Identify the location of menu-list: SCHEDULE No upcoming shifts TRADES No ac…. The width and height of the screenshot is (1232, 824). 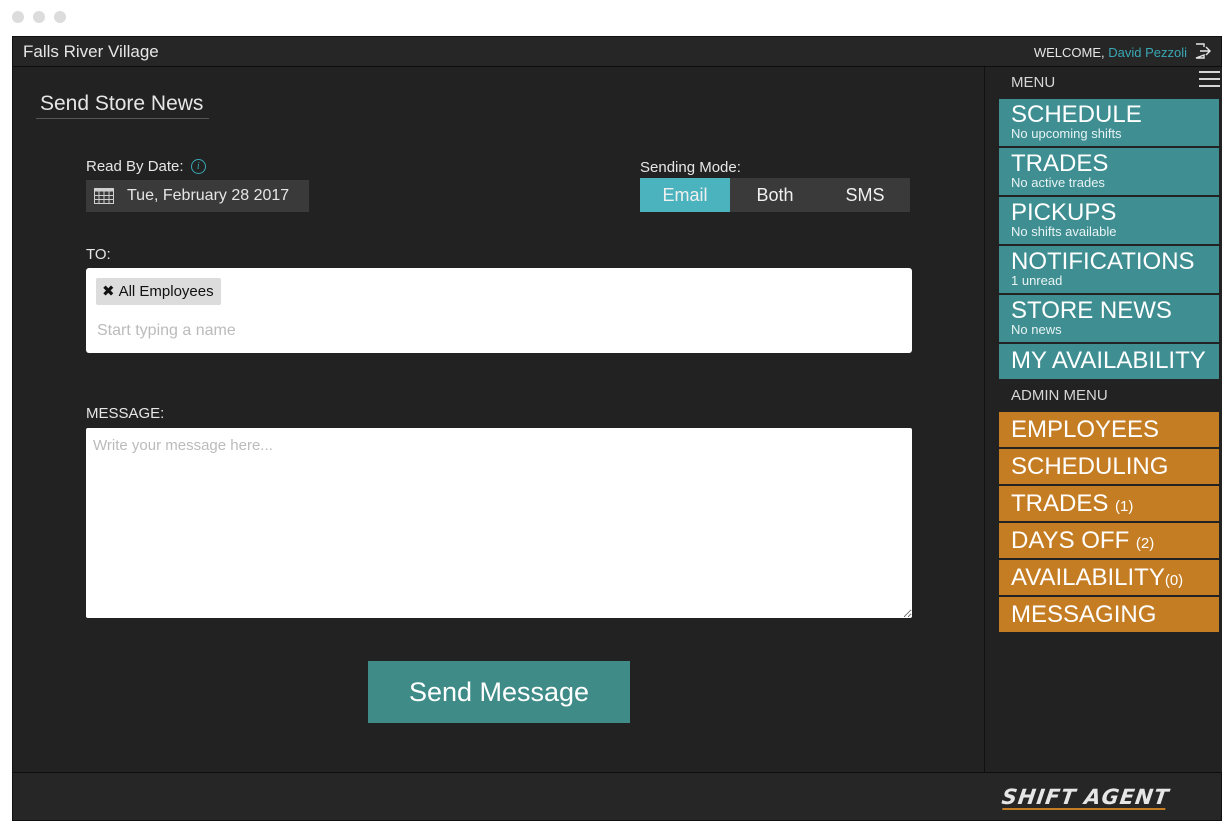
(1109, 366).